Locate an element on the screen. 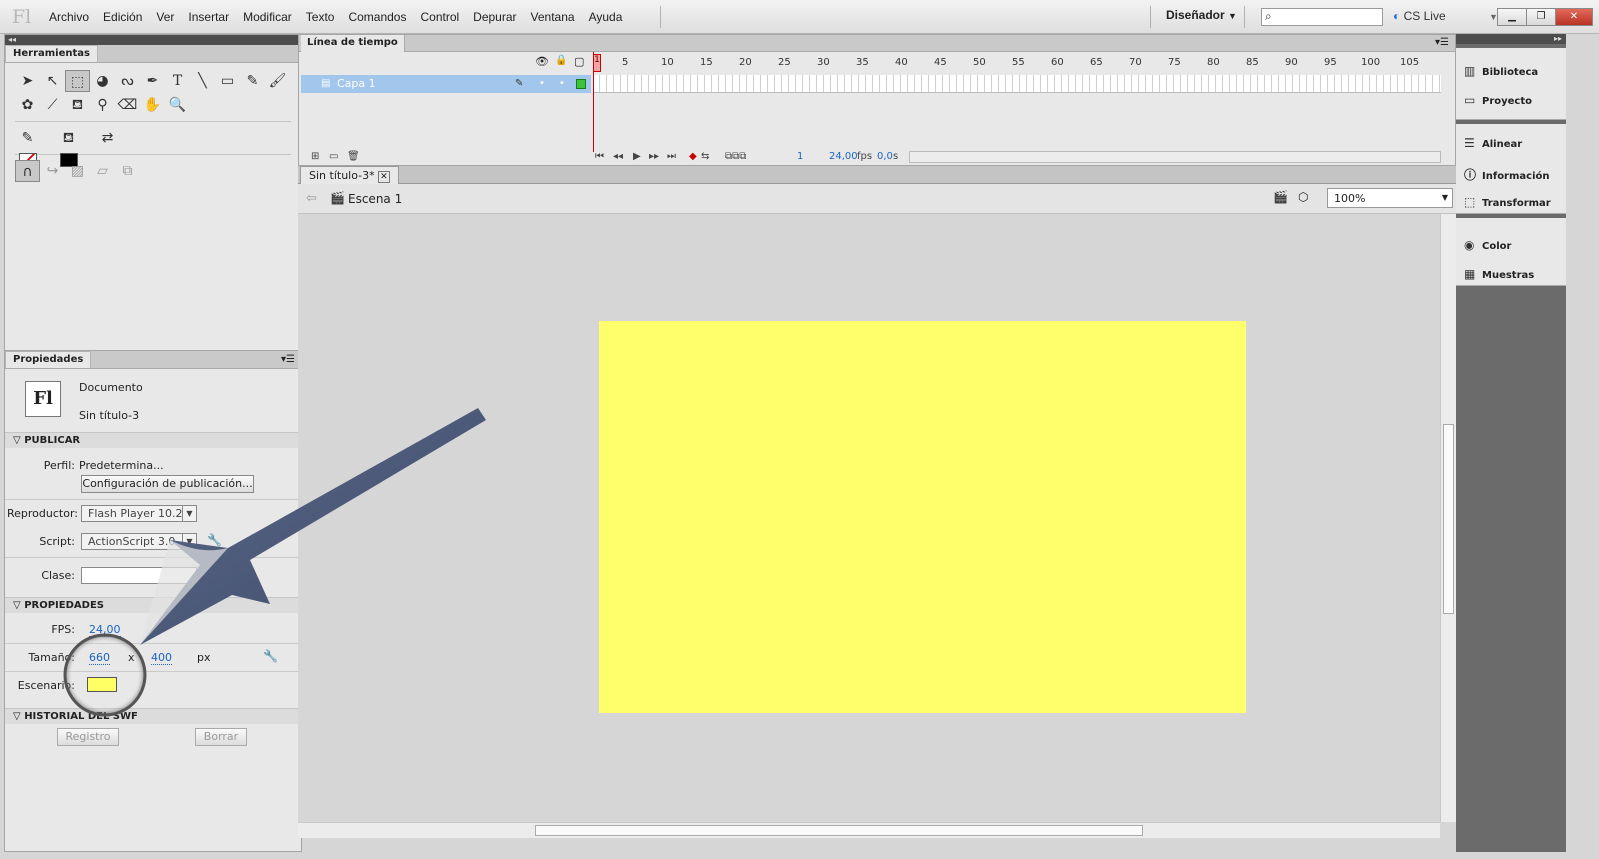  eyedropper-tool-icon: ⚲ is located at coordinates (102, 105).